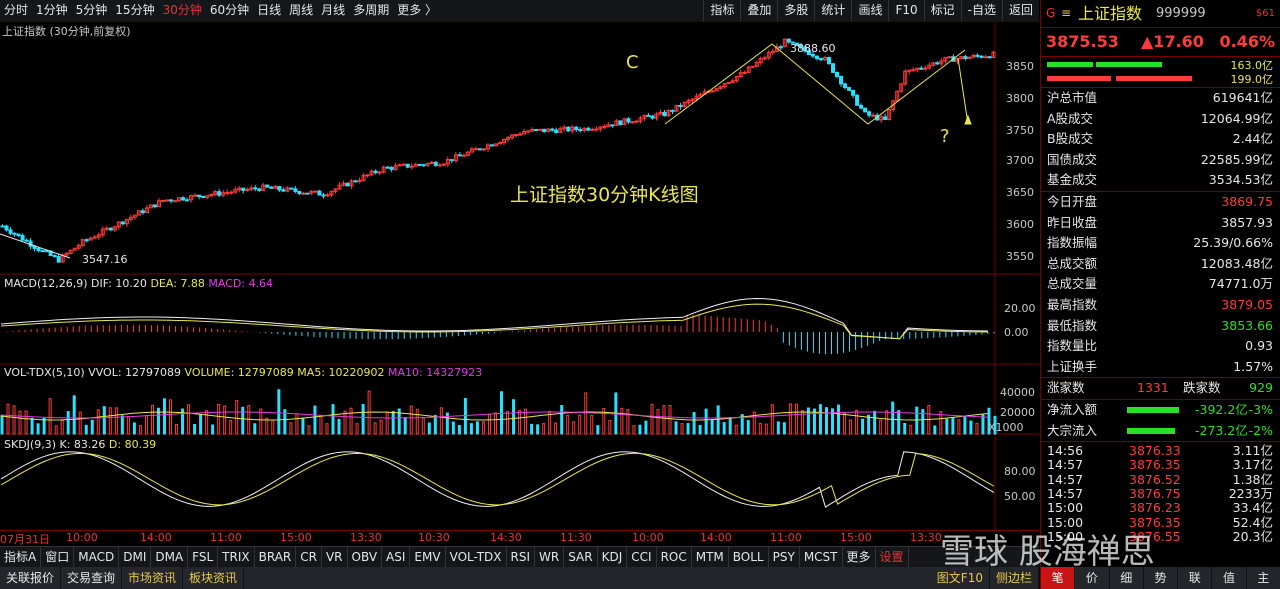  What do you see at coordinates (1020, 308) in the screenshot?
I see `macd-axis-label: 20.00` at bounding box center [1020, 308].